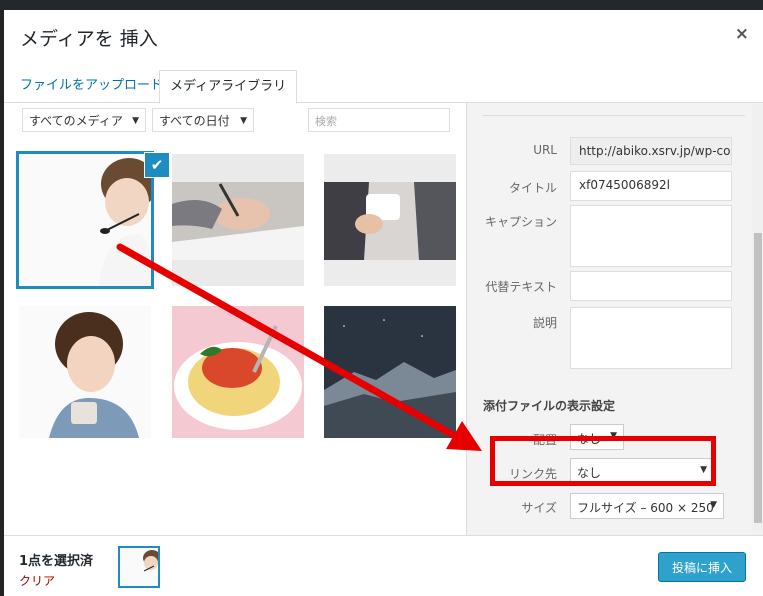  I want to click on selected-thumbnail-image, so click(139, 567).